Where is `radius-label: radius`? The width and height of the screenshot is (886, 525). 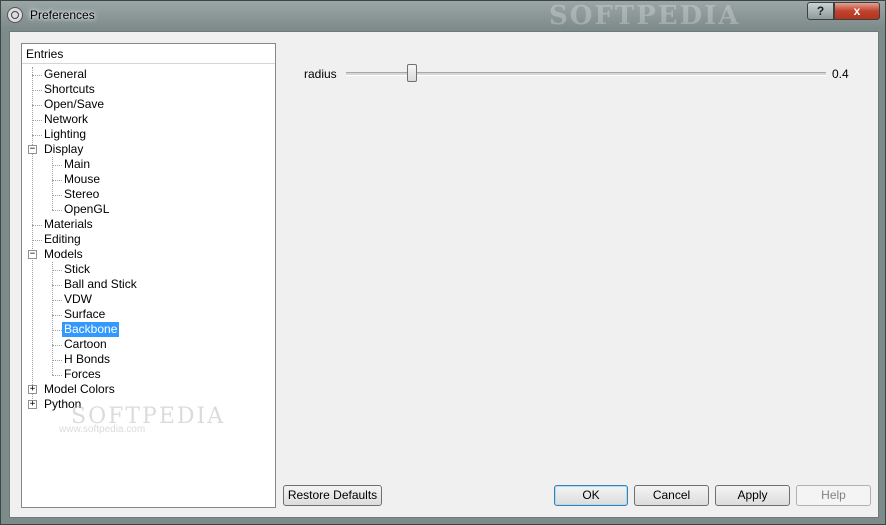
radius-label: radius is located at coordinates (320, 74).